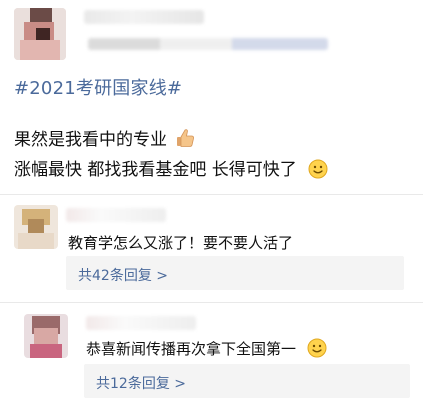  I want to click on post-meta-blurred, so click(208, 44).